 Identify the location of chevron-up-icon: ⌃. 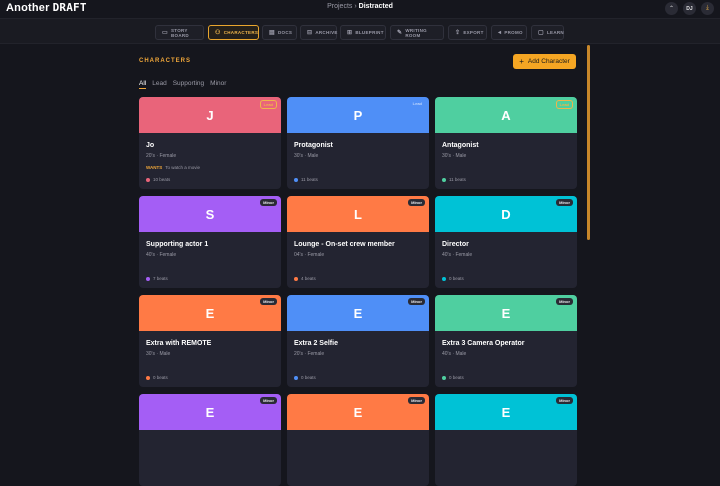
(671, 9).